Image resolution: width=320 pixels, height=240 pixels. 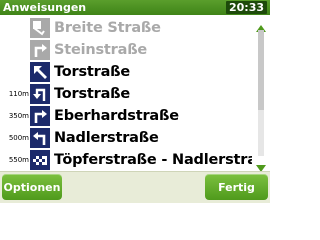 What do you see at coordinates (40, 93) in the screenshot?
I see `u-turn-left-icon` at bounding box center [40, 93].